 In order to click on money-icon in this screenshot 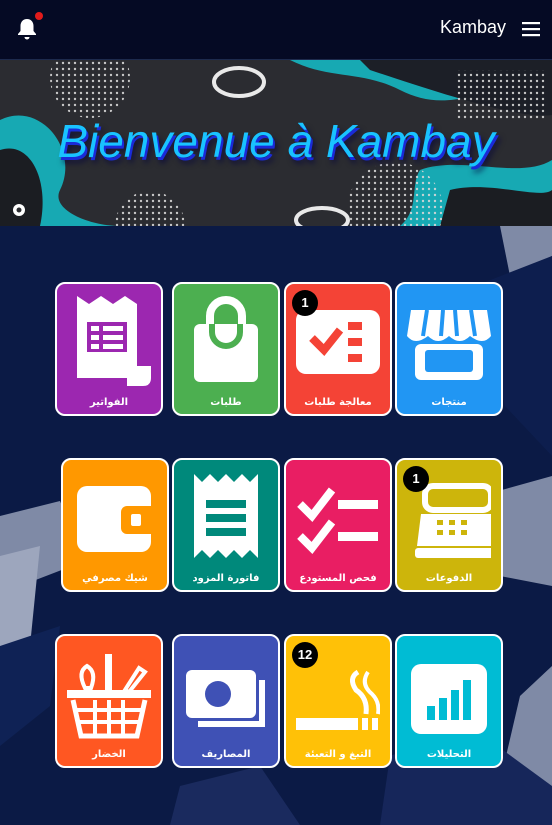, I will do `click(225, 698)`.